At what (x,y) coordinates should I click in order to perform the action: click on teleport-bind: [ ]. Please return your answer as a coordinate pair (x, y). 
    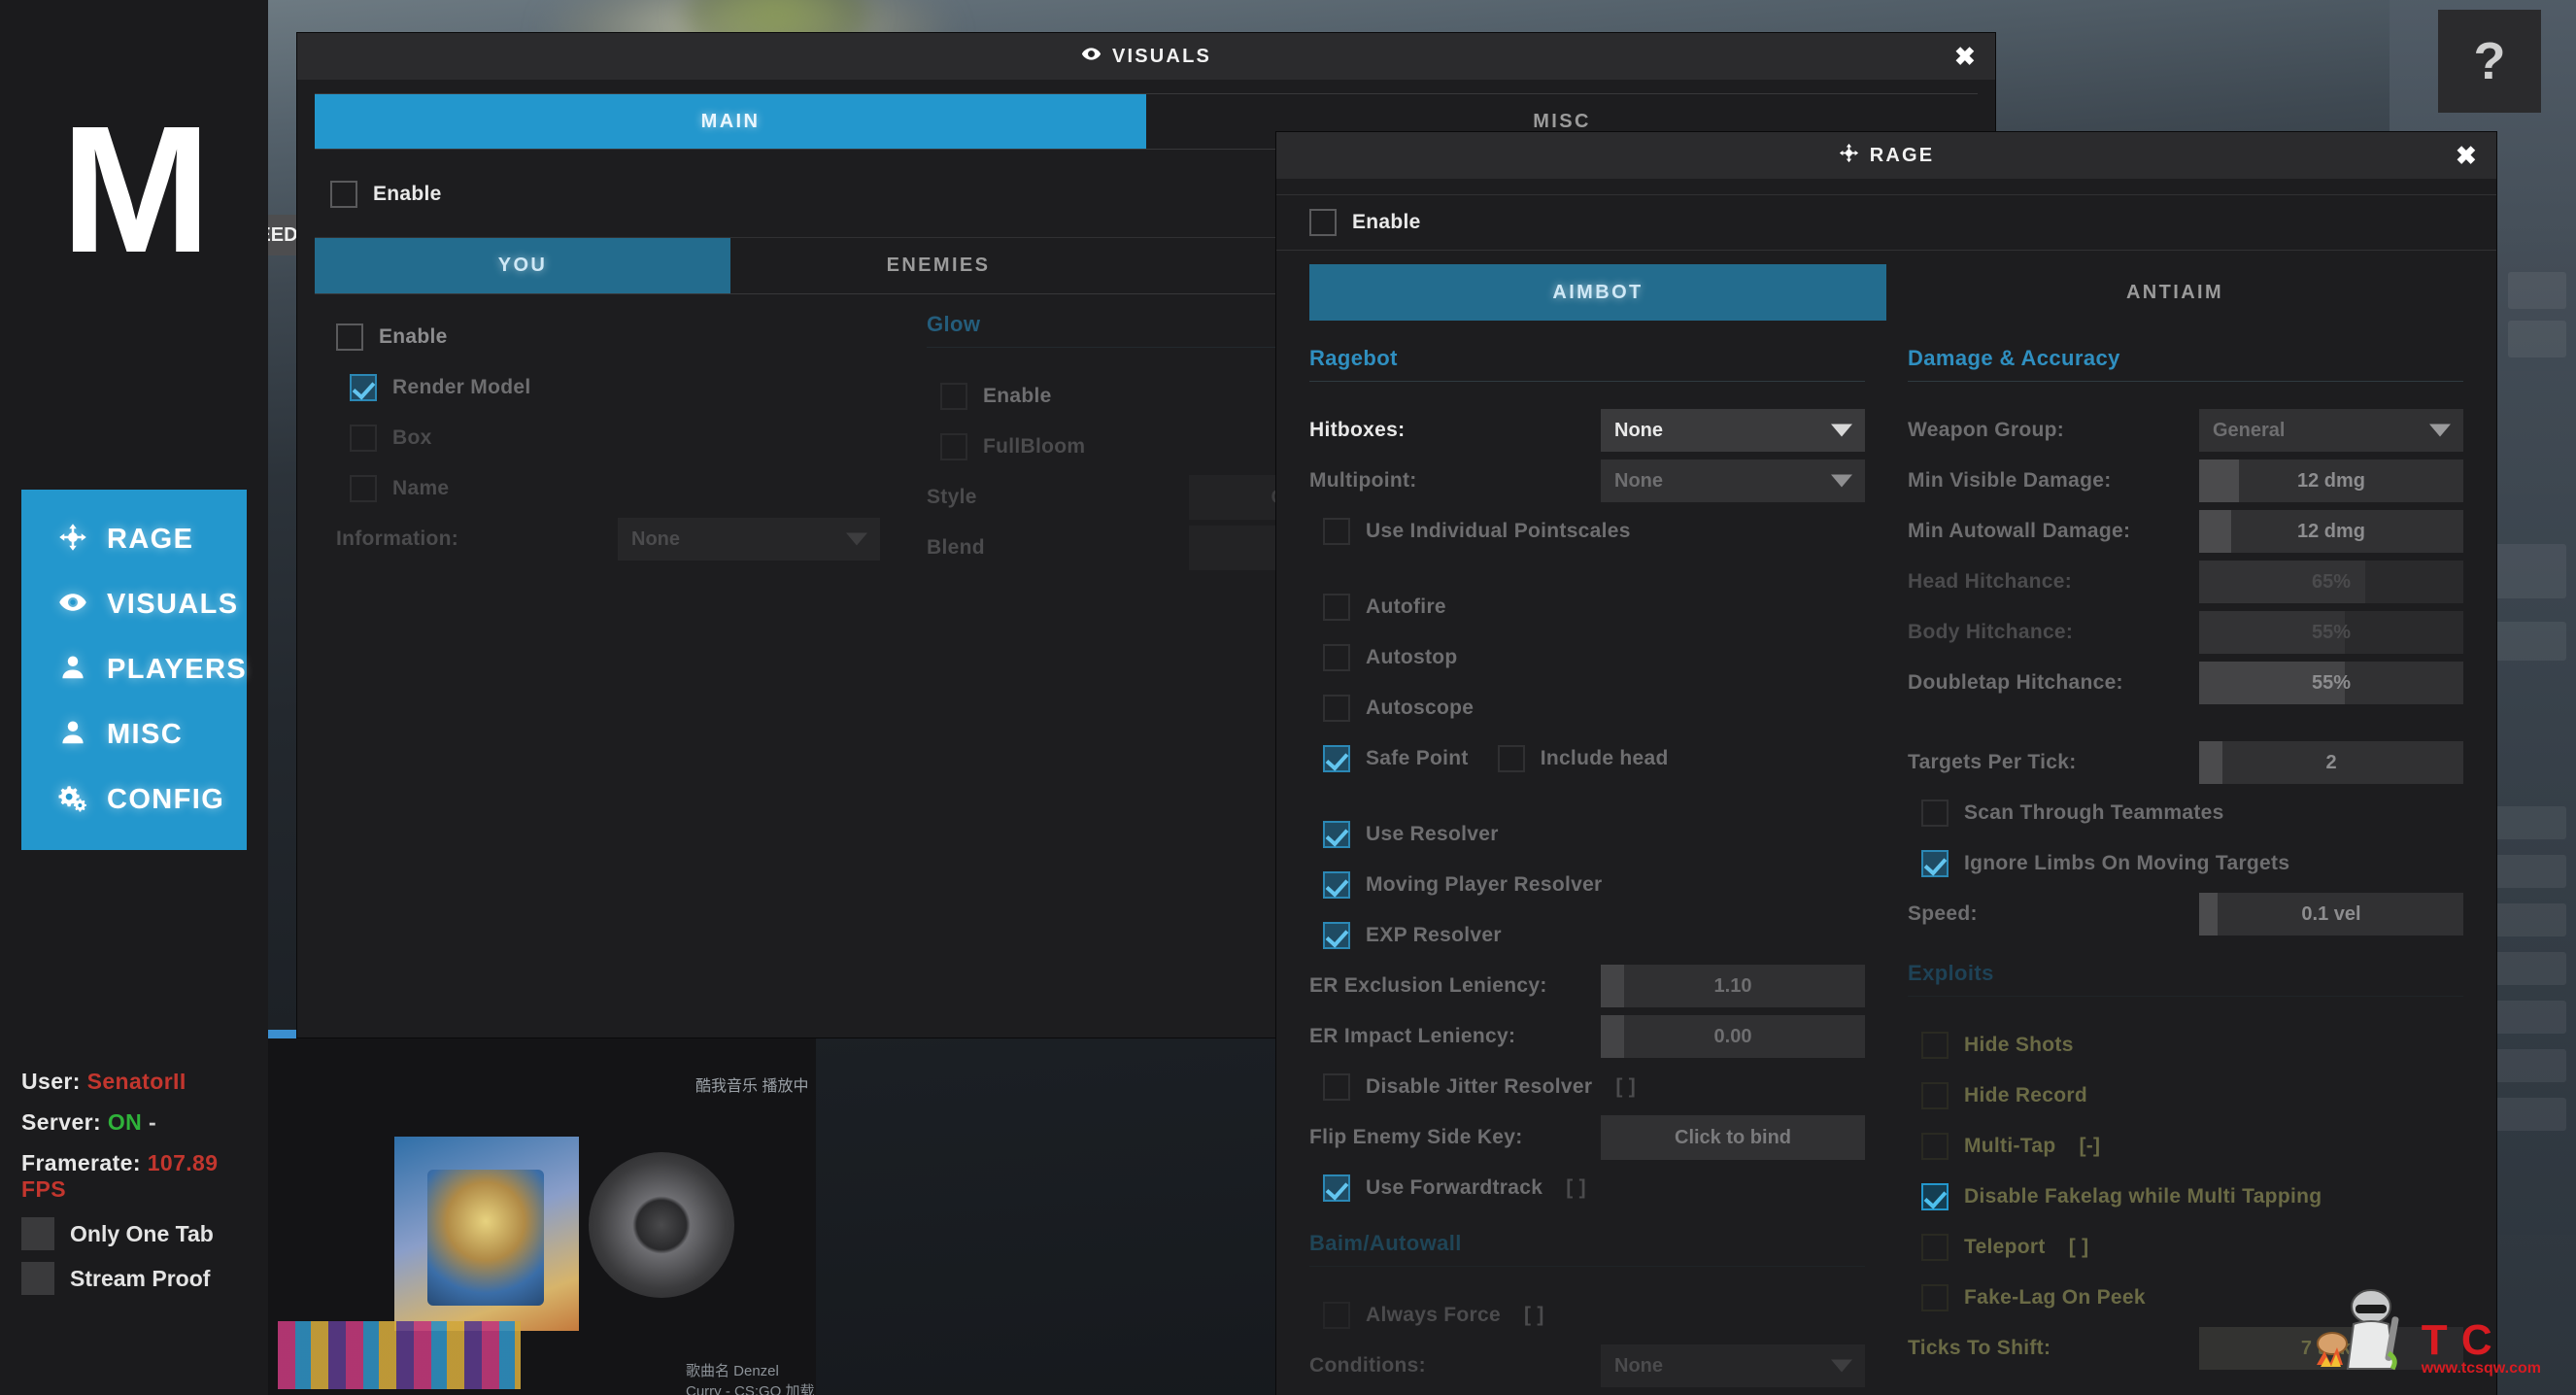
    Looking at the image, I should click on (2079, 1247).